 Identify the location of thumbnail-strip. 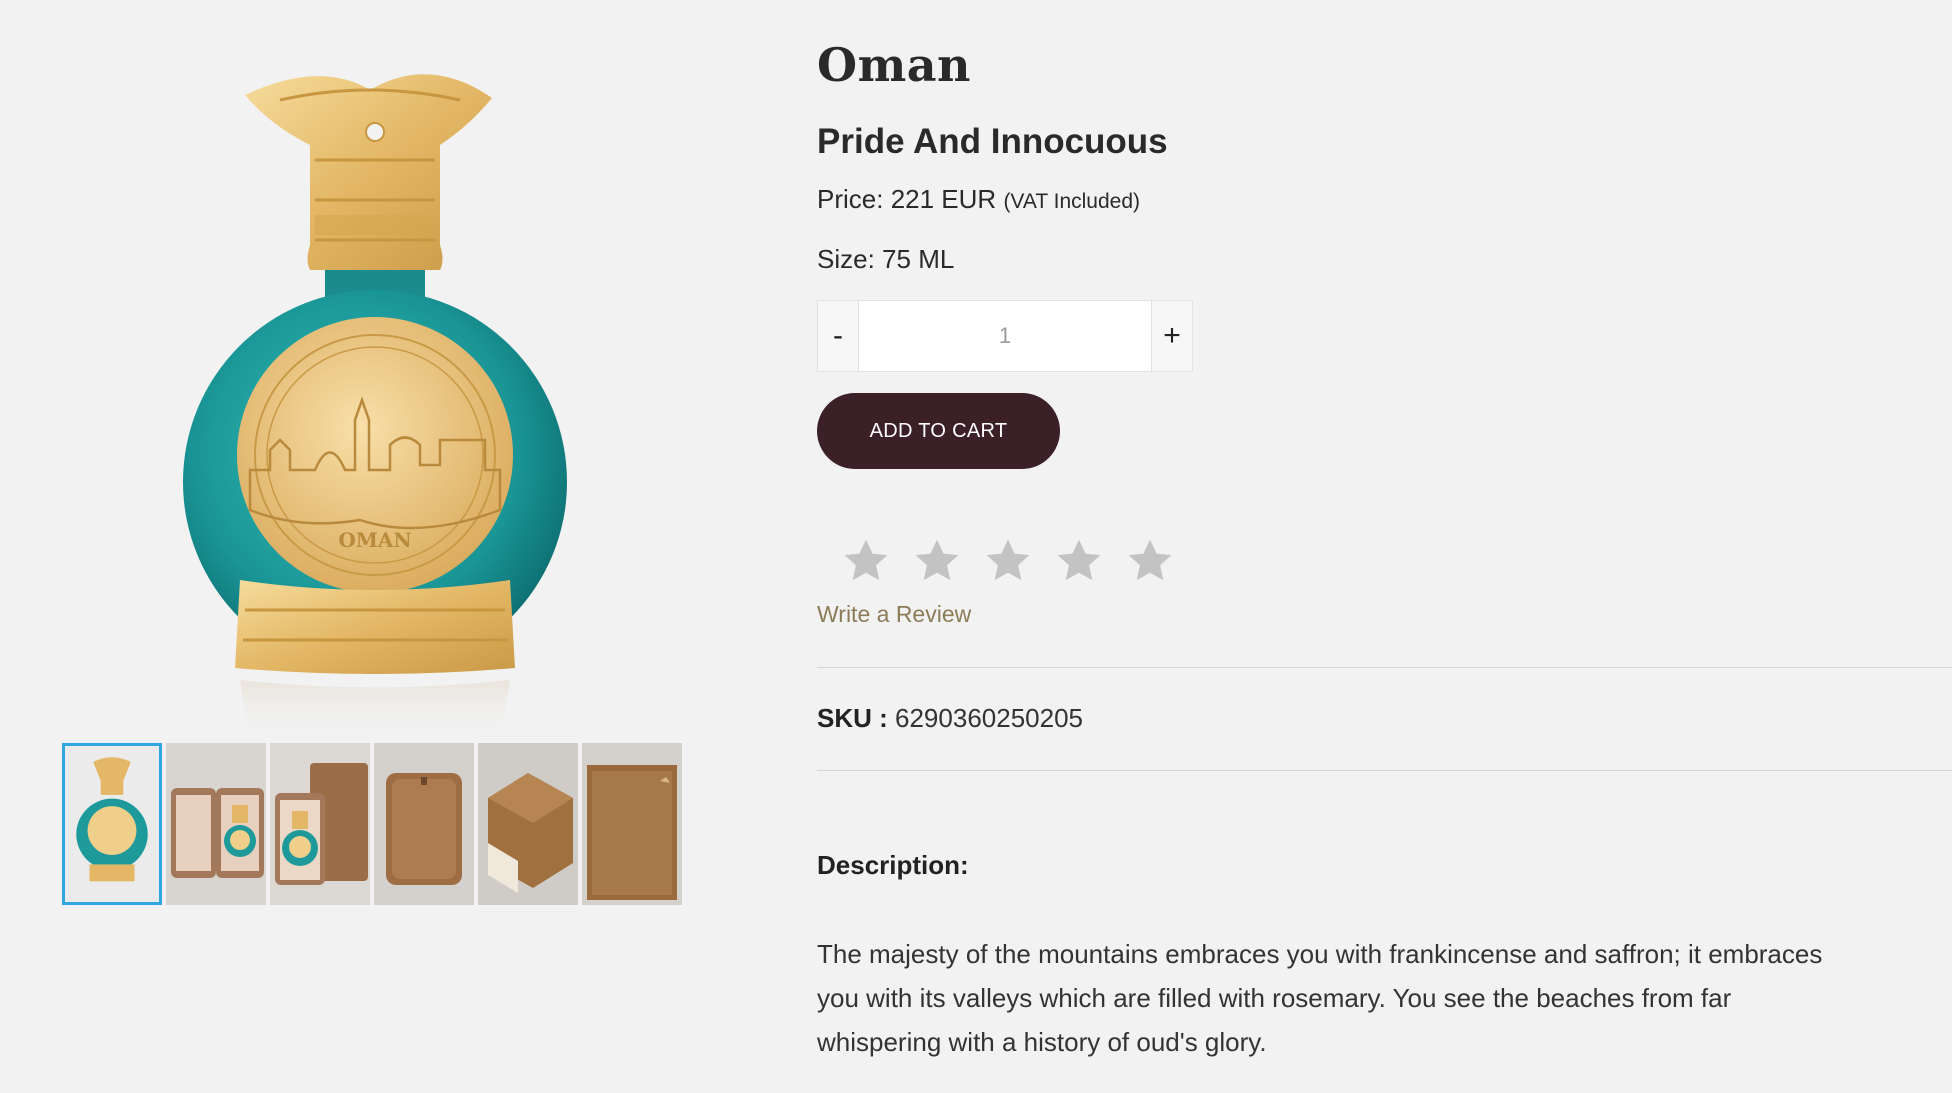
(372, 824).